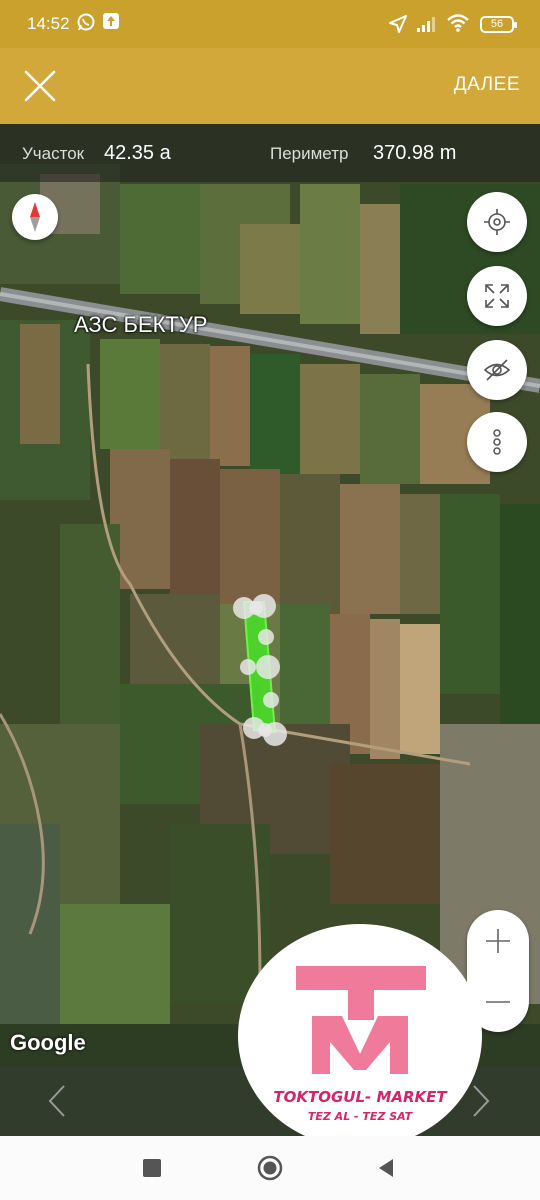  Describe the element at coordinates (498, 24) in the screenshot. I see `battery-icon: 56` at that location.